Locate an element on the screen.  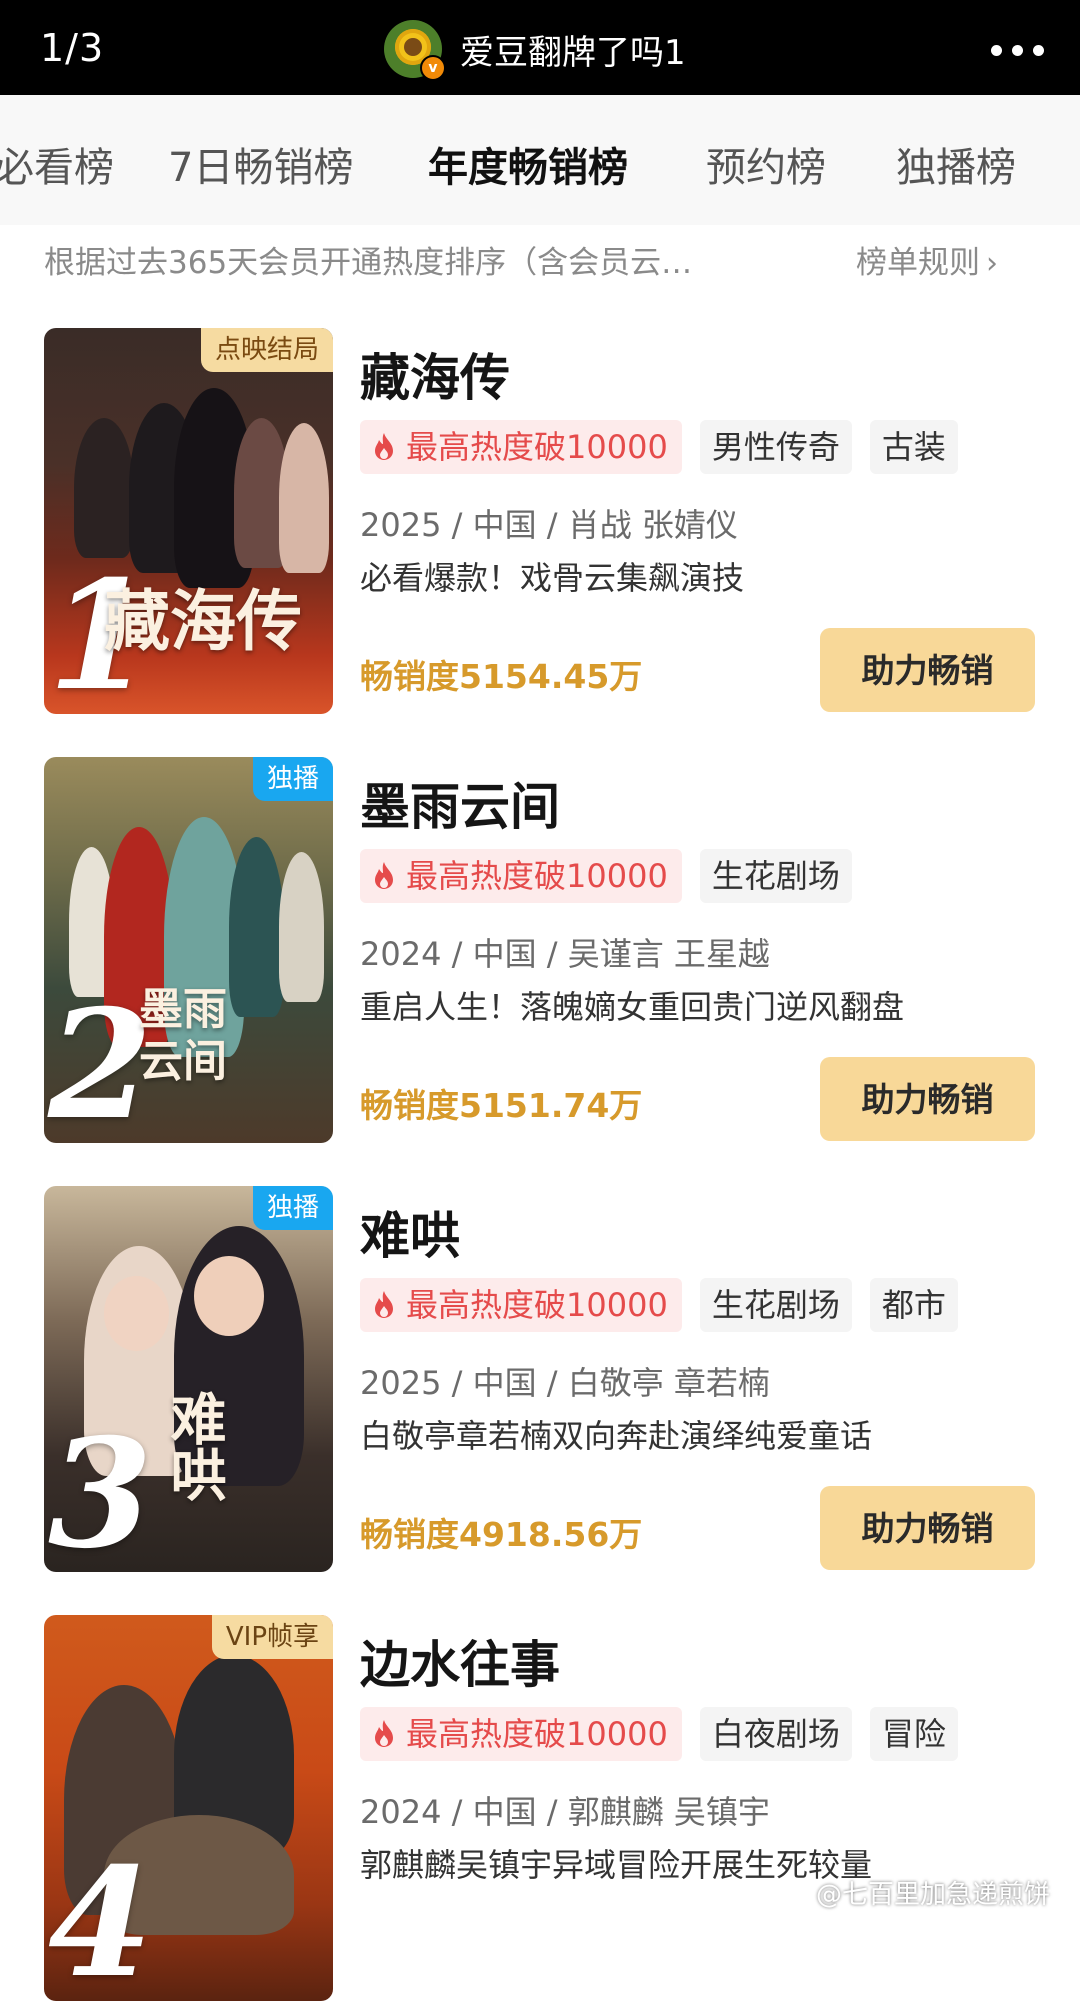
poster-image: VIP帧享 4 is located at coordinates (188, 1808).